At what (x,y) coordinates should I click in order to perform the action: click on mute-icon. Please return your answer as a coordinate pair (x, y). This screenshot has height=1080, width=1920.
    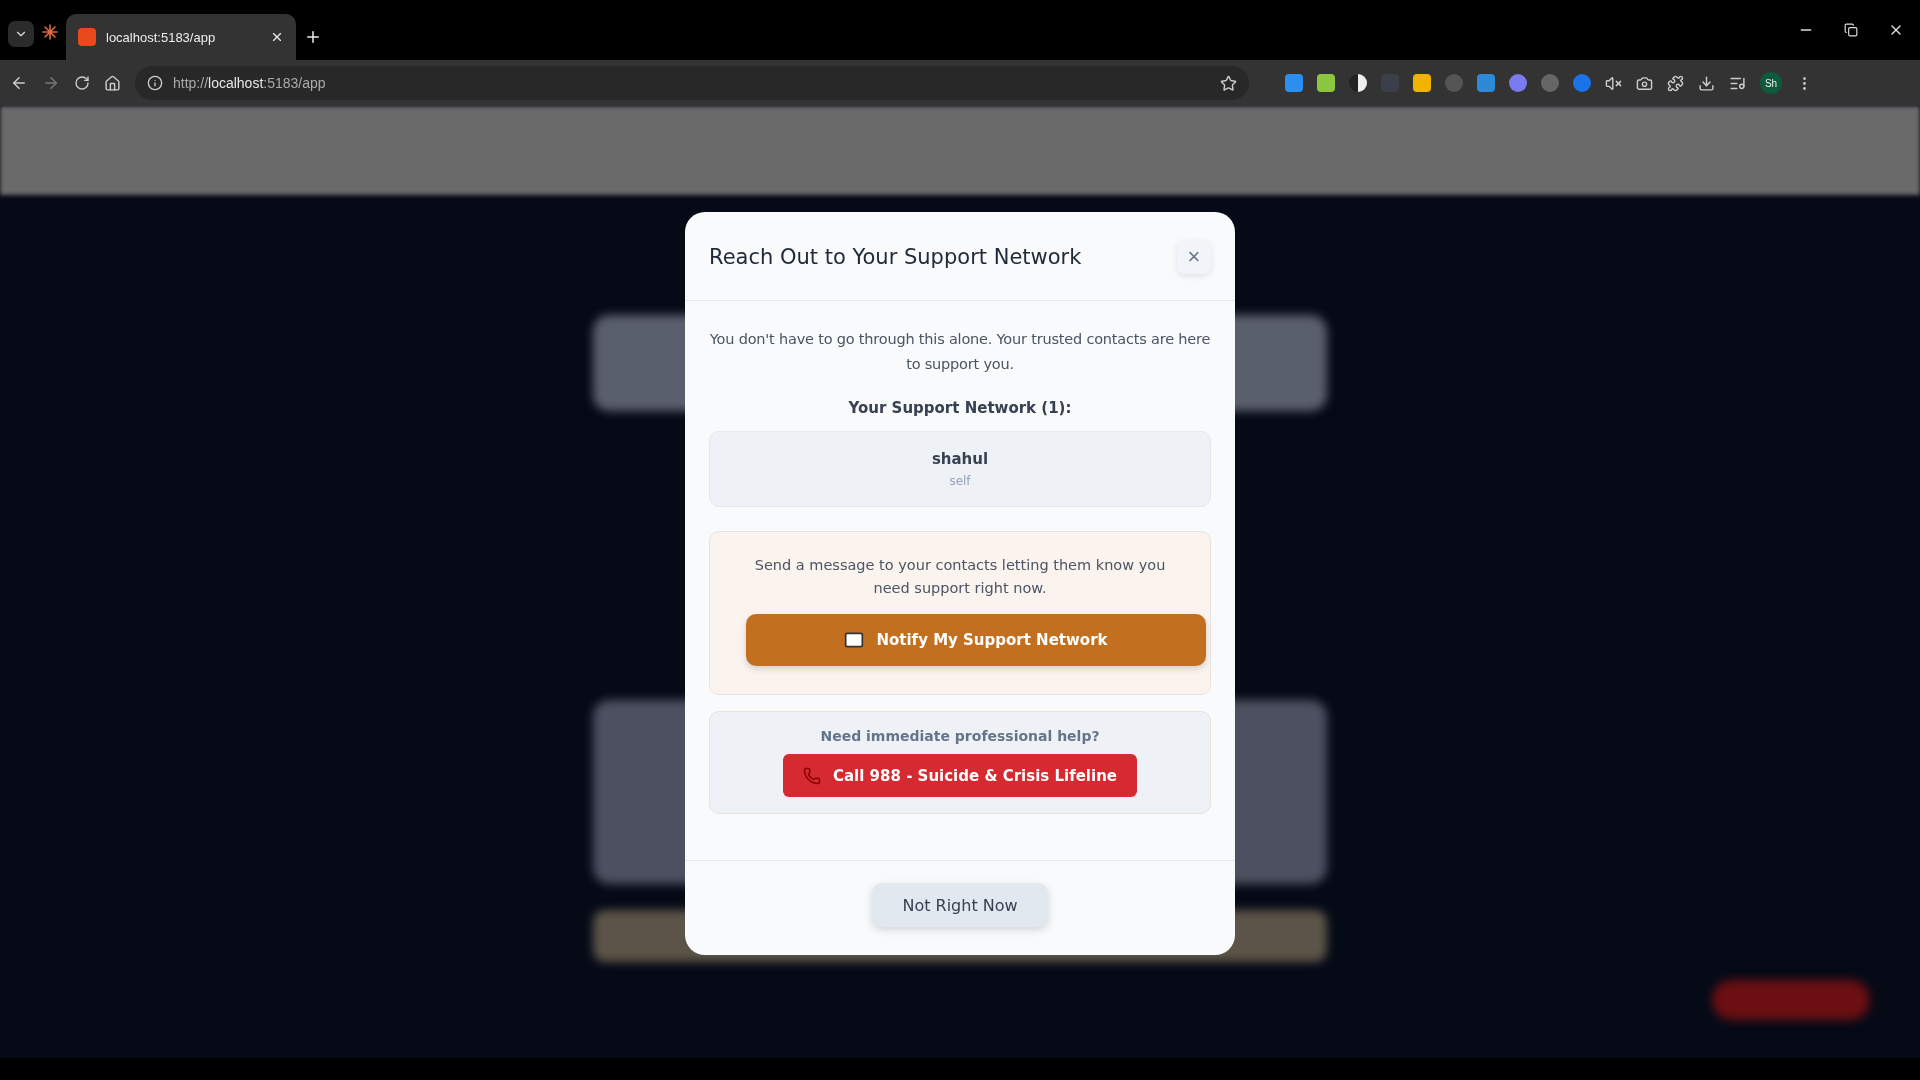
    Looking at the image, I should click on (1613, 83).